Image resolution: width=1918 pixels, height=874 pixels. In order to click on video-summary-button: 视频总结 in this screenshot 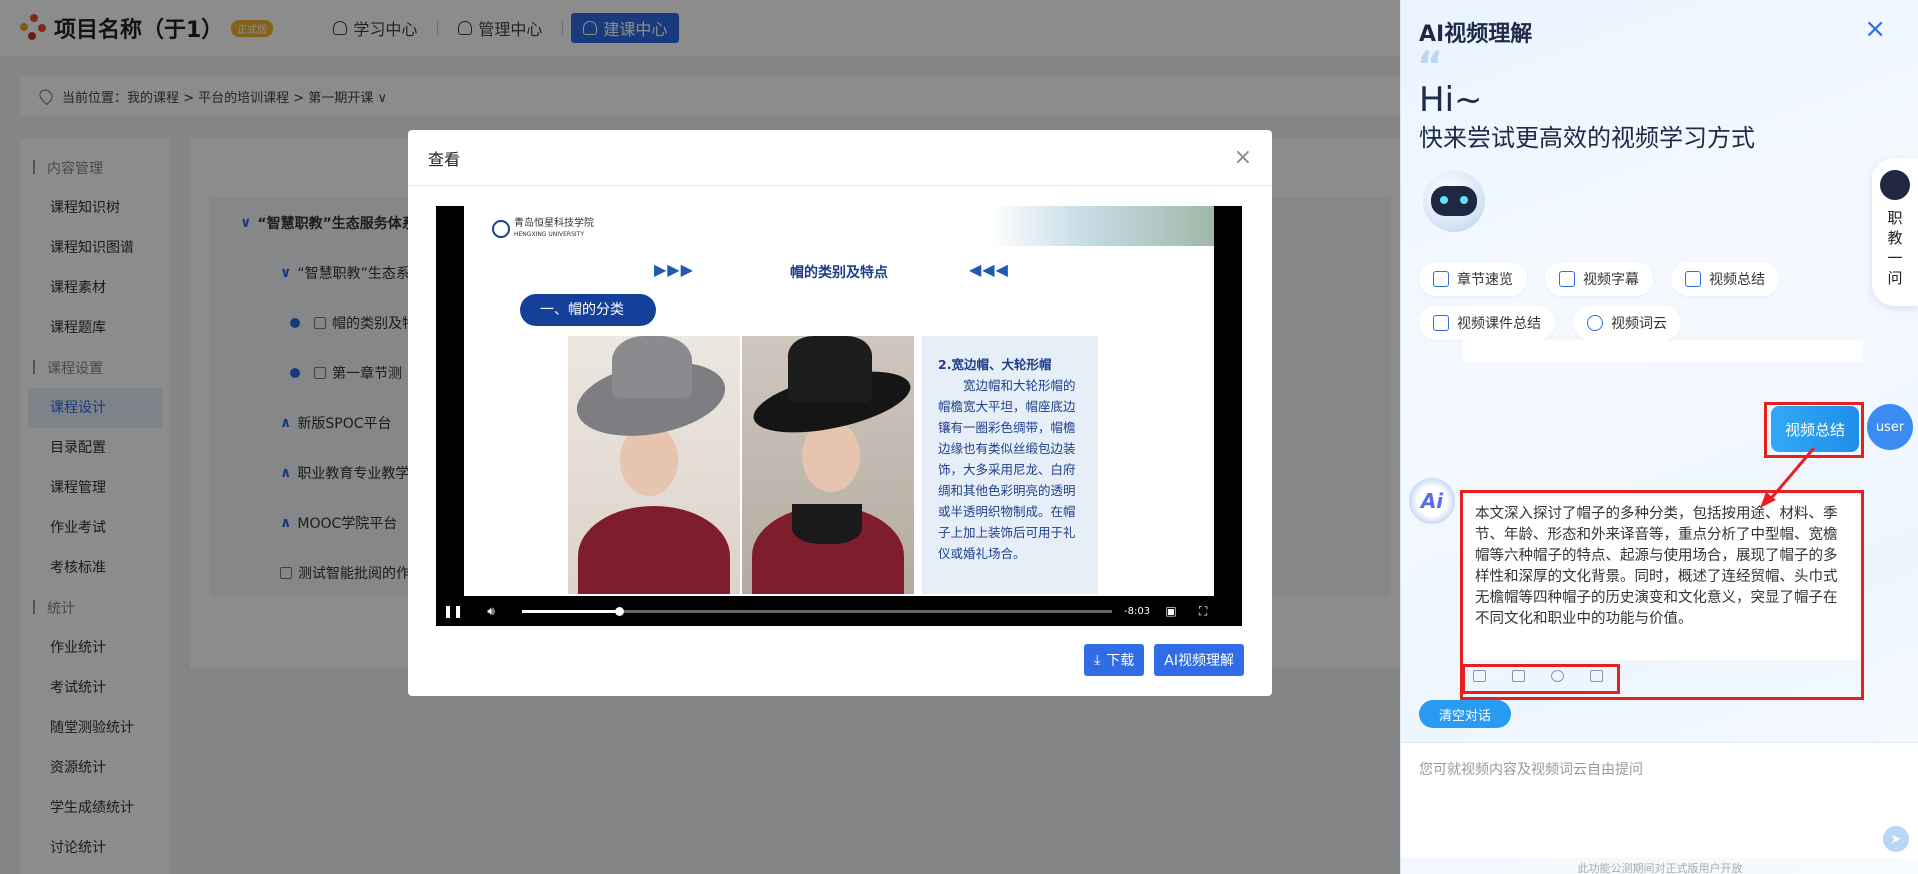, I will do `click(1725, 279)`.